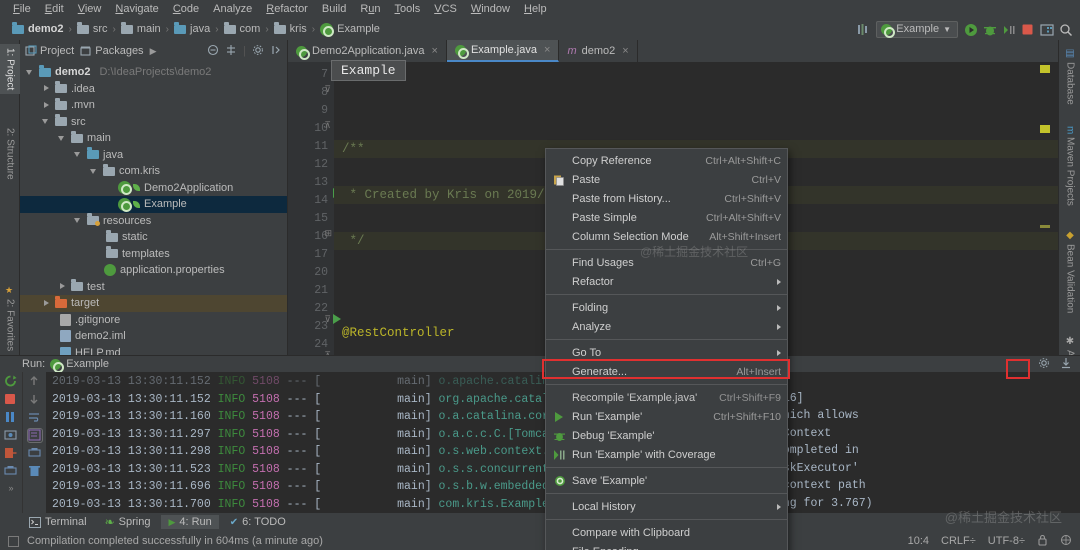 This screenshot has height=550, width=1080. What do you see at coordinates (918, 541) in the screenshot?
I see `caret-position: 10:4` at bounding box center [918, 541].